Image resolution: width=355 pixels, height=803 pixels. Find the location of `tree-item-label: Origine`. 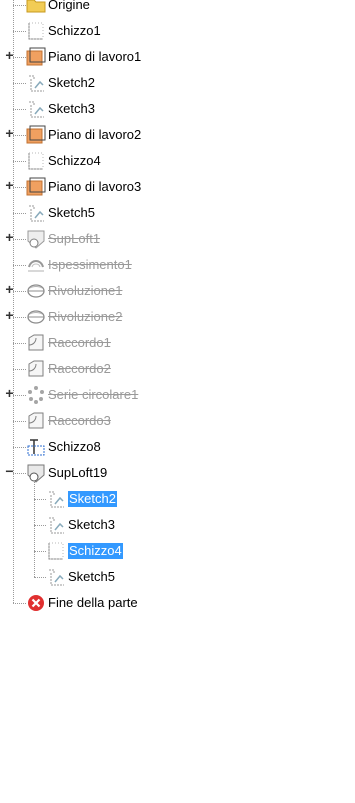

tree-item-label: Origine is located at coordinates (69, 6).